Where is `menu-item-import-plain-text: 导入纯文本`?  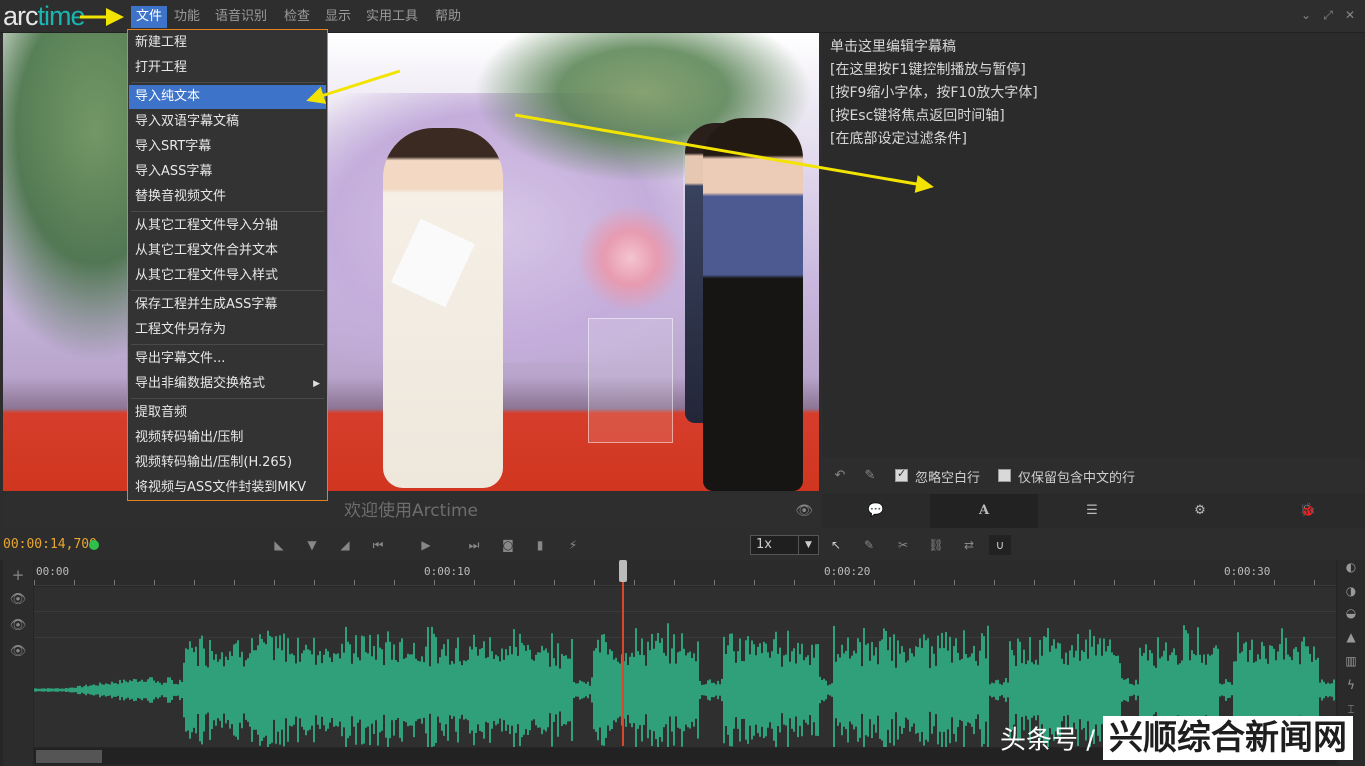 menu-item-import-plain-text: 导入纯文本 is located at coordinates (227, 97).